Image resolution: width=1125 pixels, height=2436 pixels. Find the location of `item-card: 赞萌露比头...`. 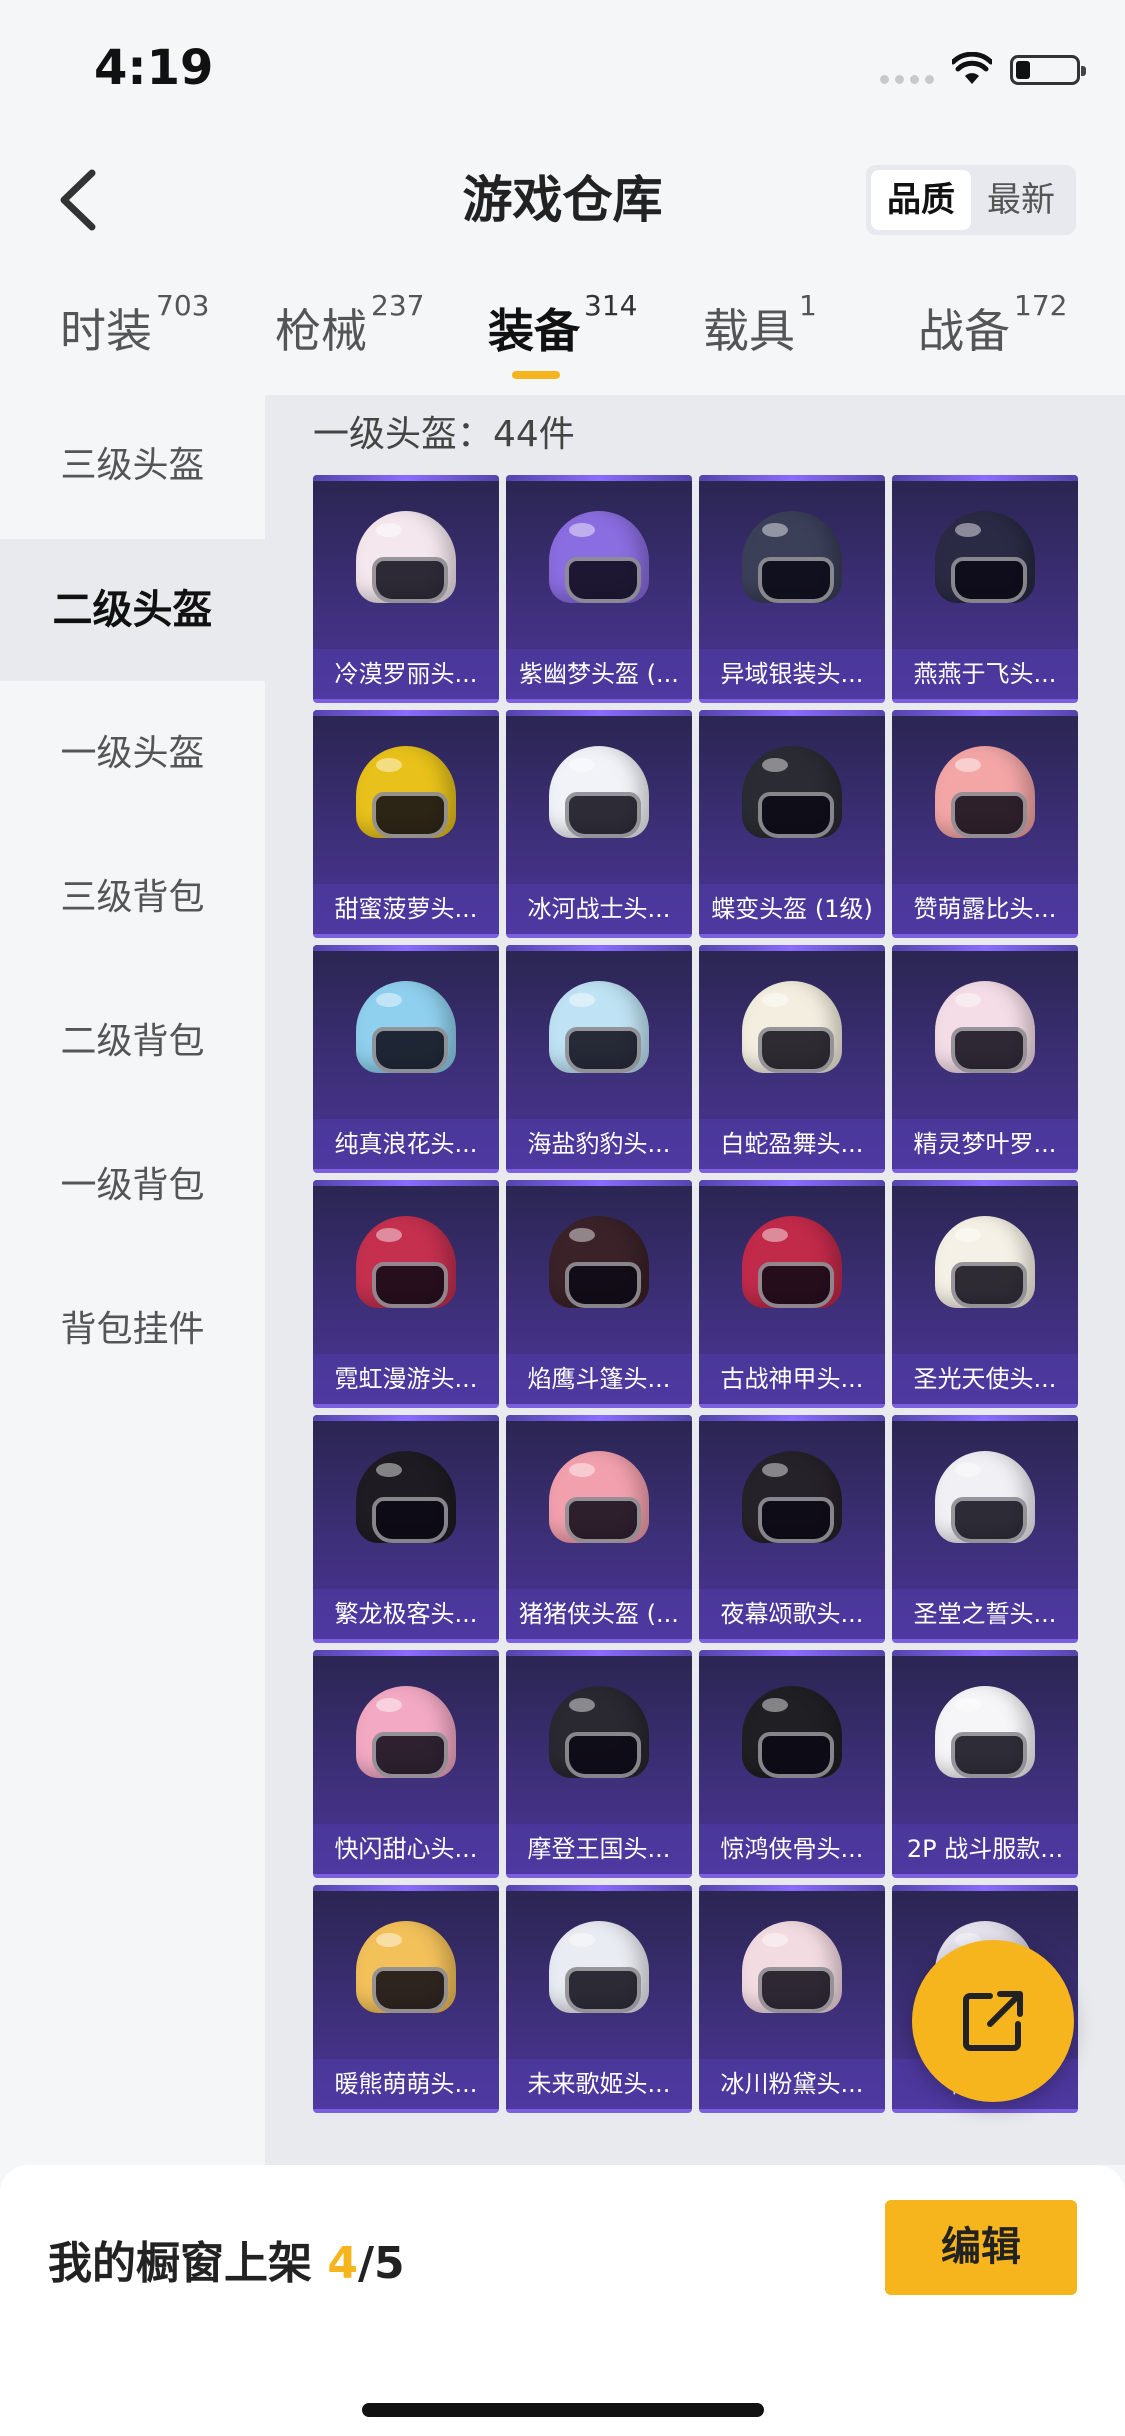

item-card: 赞萌露比头... is located at coordinates (985, 824).